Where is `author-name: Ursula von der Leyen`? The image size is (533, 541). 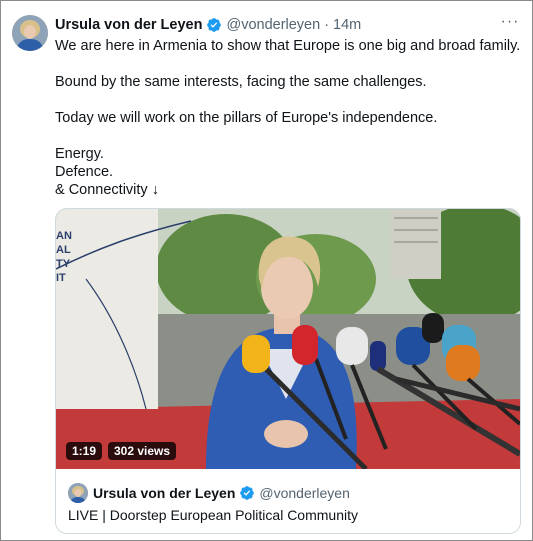 author-name: Ursula von der Leyen is located at coordinates (128, 25).